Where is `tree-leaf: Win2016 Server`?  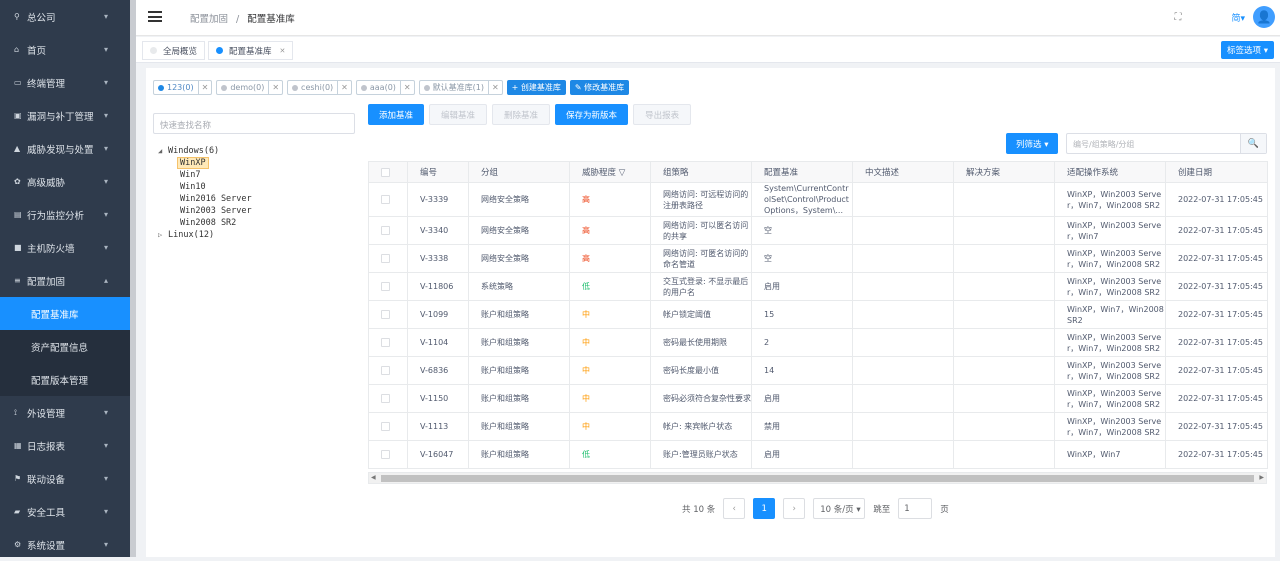 tree-leaf: Win2016 Server is located at coordinates (205, 199).